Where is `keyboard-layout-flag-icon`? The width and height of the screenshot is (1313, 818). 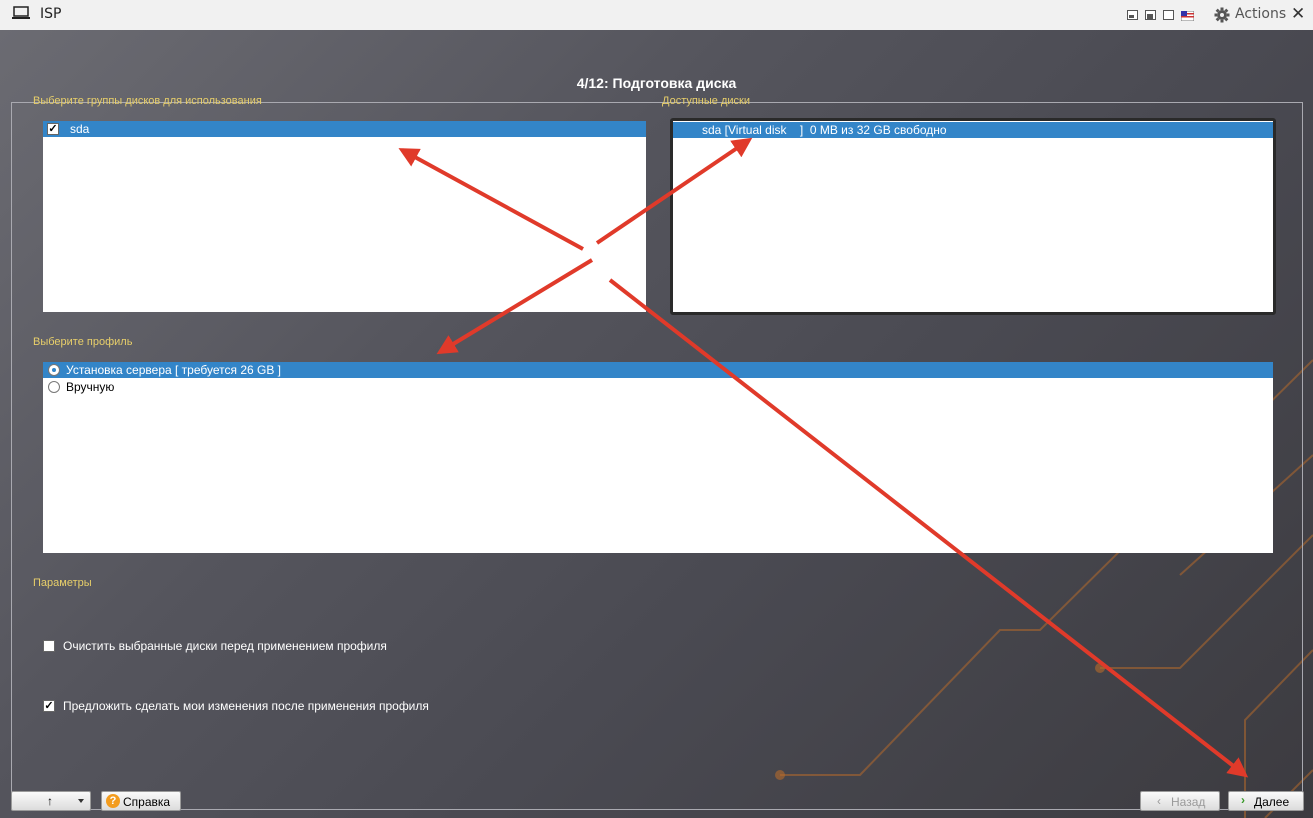
keyboard-layout-flag-icon is located at coordinates (1187, 16).